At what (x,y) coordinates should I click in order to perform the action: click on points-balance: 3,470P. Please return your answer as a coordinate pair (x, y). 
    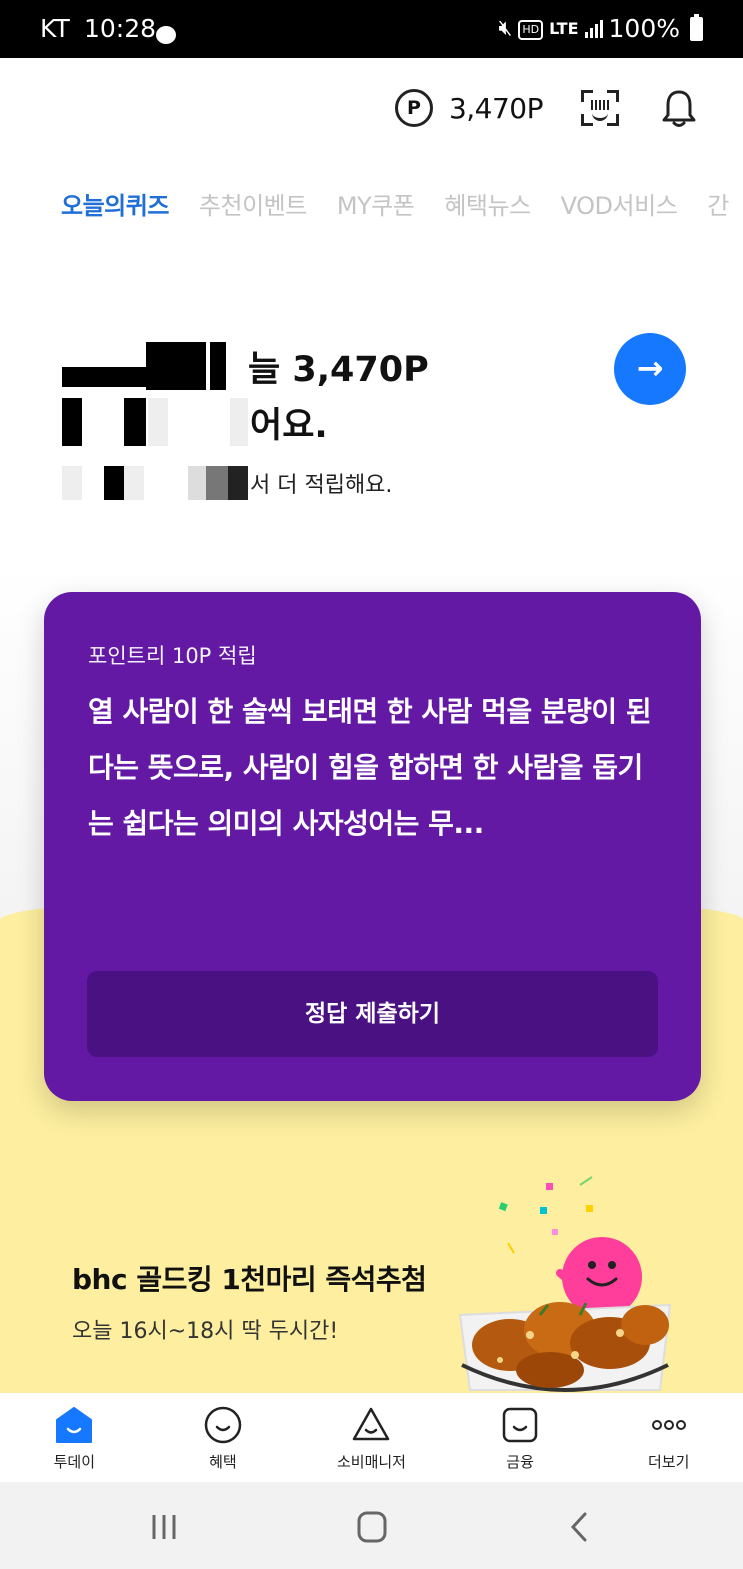
    Looking at the image, I should click on (496, 108).